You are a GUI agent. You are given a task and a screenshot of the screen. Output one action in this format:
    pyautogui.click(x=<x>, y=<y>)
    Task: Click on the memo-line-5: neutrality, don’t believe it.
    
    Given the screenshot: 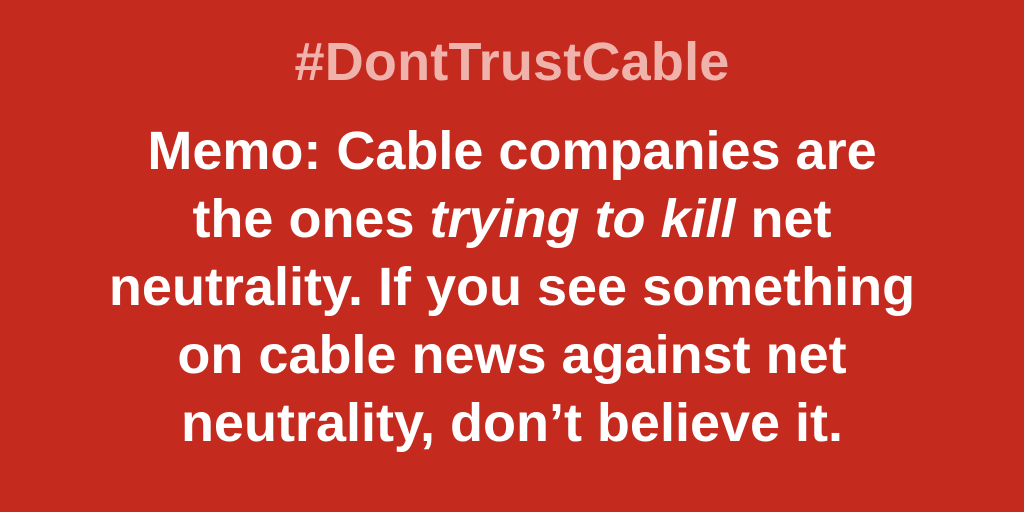 What is the action you would take?
    pyautogui.click(x=512, y=423)
    